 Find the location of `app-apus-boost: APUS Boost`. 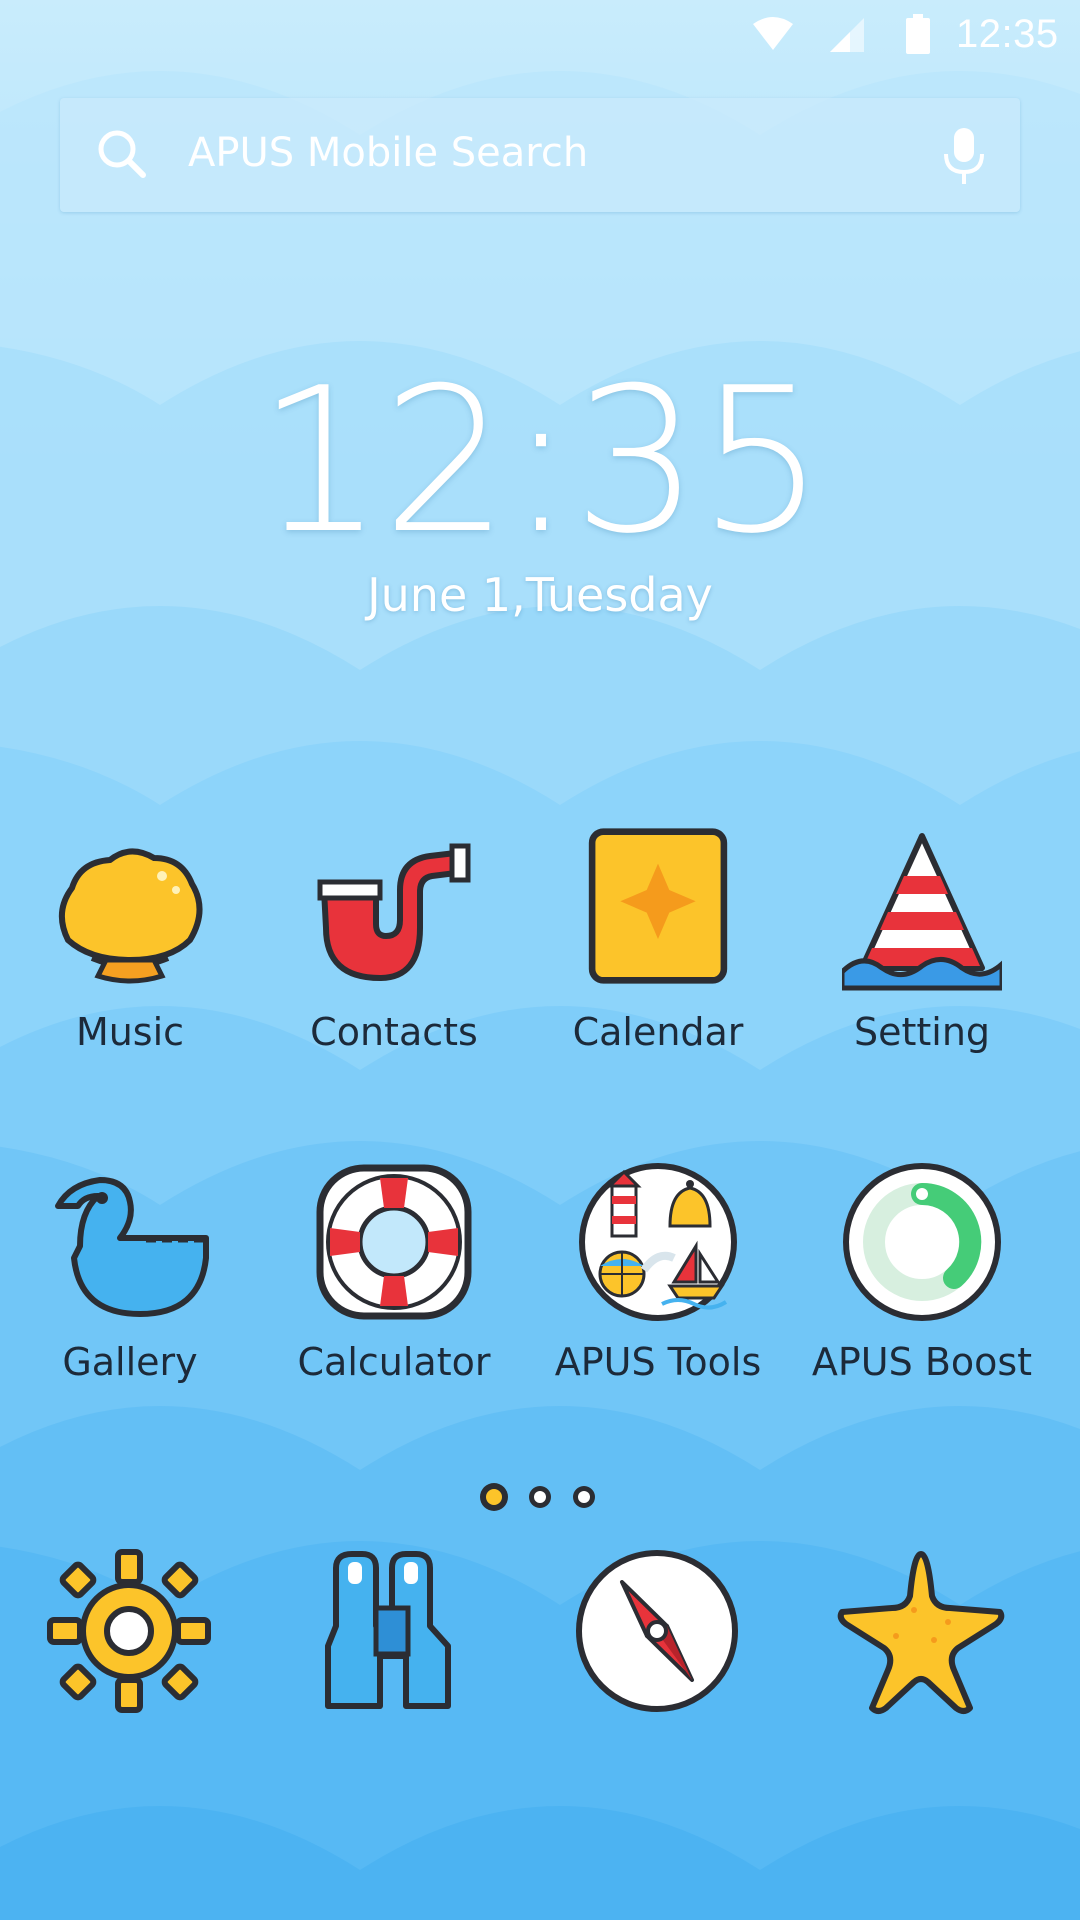

app-apus-boost: APUS Boost is located at coordinates (922, 1275).